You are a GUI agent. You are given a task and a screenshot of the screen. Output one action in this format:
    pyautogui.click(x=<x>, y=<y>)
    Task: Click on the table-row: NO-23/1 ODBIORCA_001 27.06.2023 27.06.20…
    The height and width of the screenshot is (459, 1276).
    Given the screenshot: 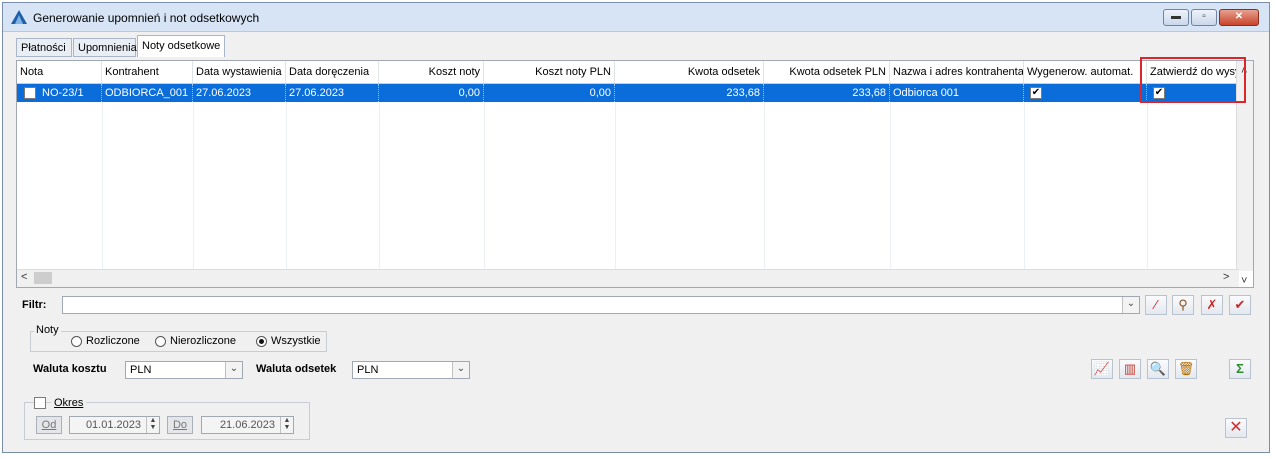 What is the action you would take?
    pyautogui.click(x=628, y=93)
    